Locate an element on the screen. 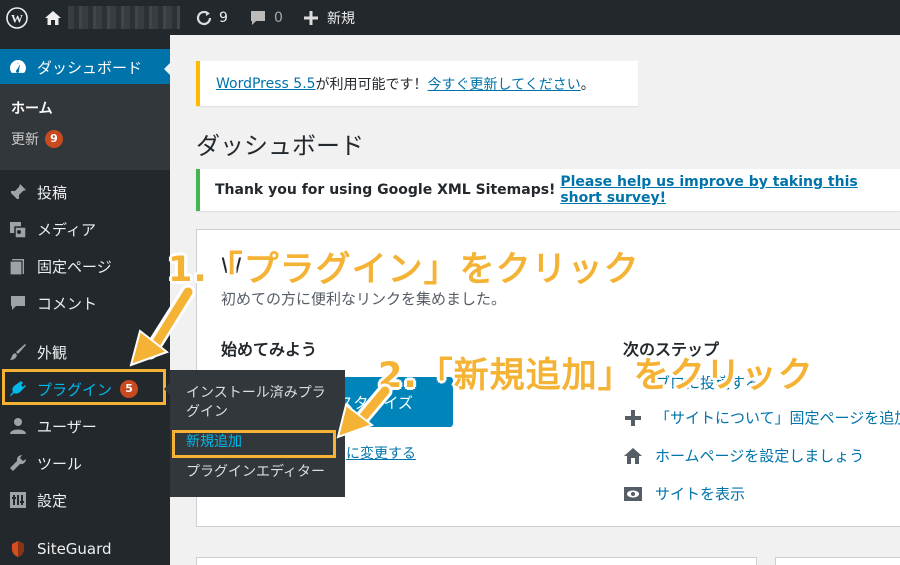 The height and width of the screenshot is (565, 900). arrow-to-plugins is located at coordinates (162, 325).